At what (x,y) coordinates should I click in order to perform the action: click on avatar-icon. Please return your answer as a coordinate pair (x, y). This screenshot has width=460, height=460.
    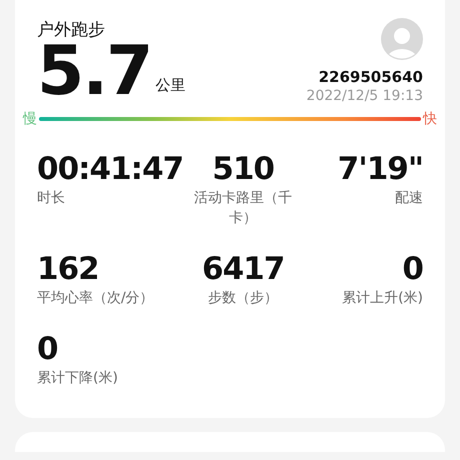
    Looking at the image, I should click on (402, 39).